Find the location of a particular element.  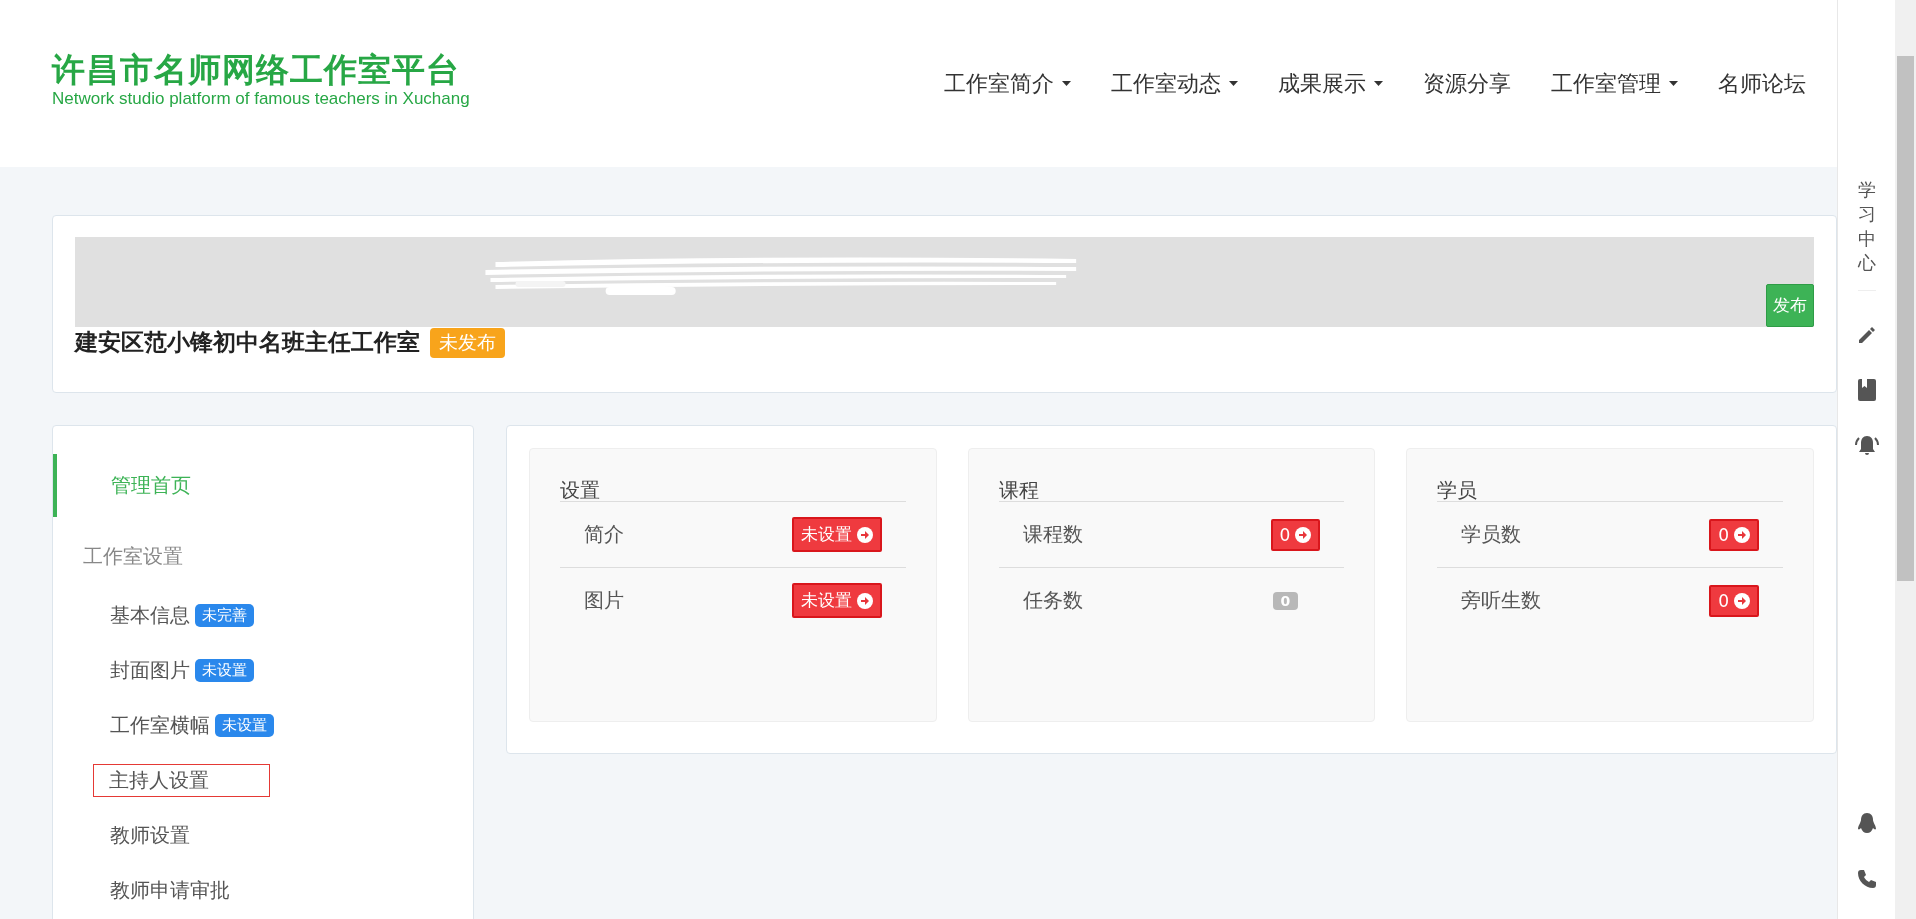

nav-link: 工作室管理 is located at coordinates (1614, 83).